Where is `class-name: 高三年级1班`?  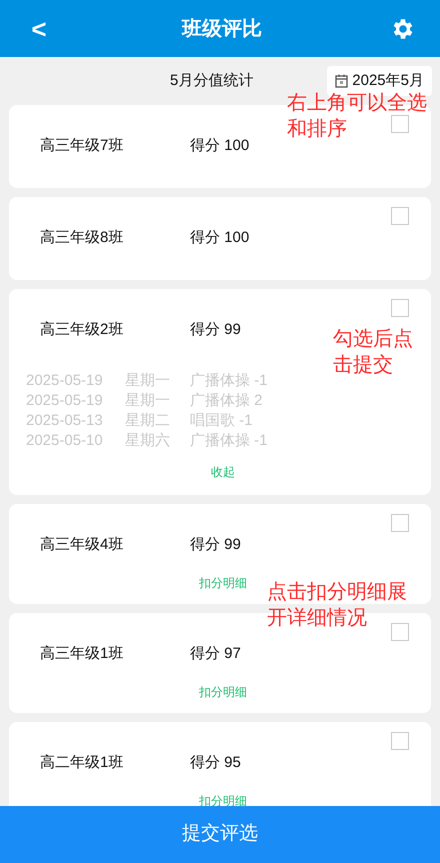 class-name: 高三年级1班 is located at coordinates (82, 654).